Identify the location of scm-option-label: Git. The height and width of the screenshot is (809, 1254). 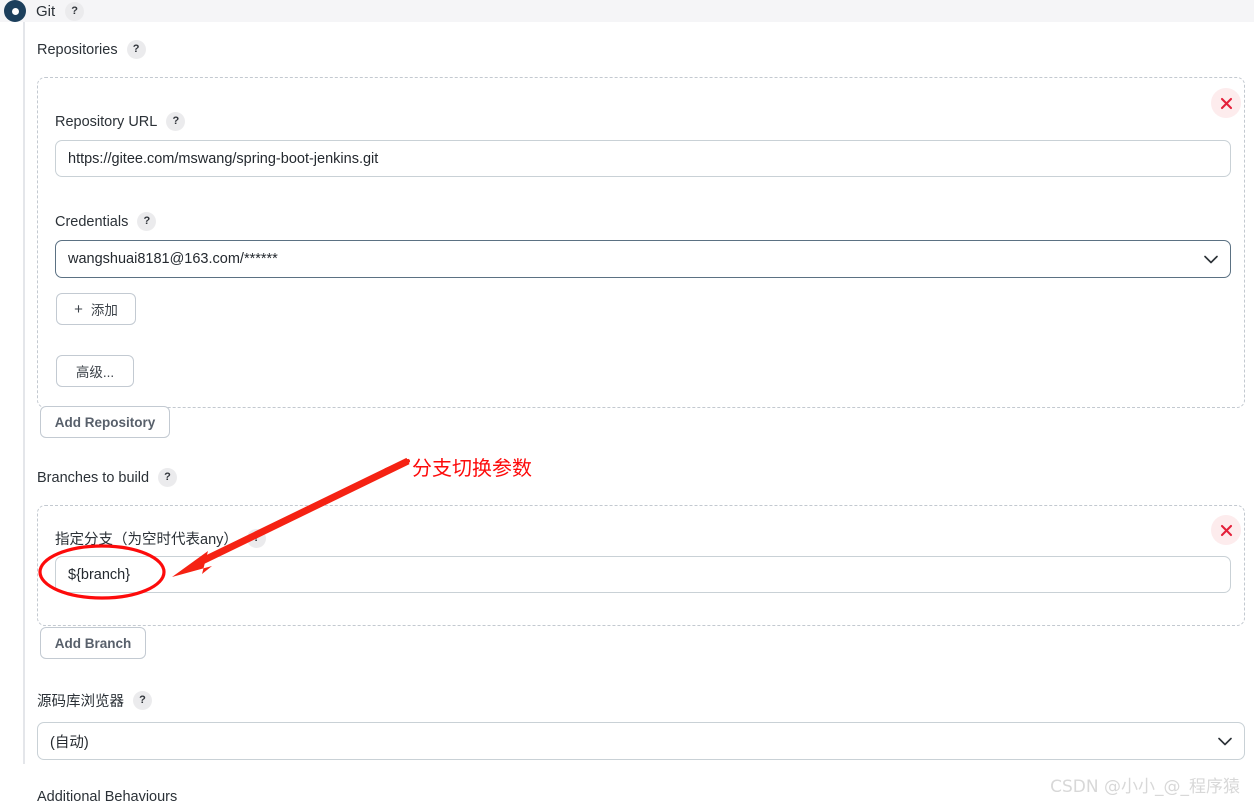
(46, 11).